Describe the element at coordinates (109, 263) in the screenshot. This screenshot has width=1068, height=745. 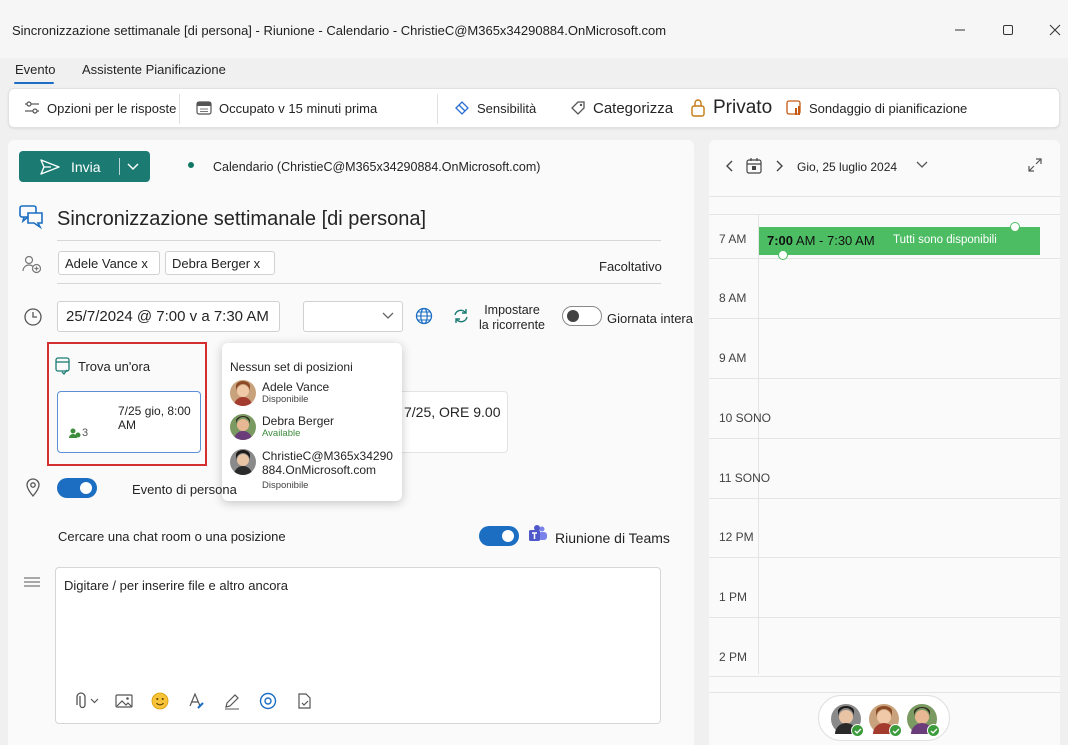
I see `attendee-chip: Adele Vance x` at that location.